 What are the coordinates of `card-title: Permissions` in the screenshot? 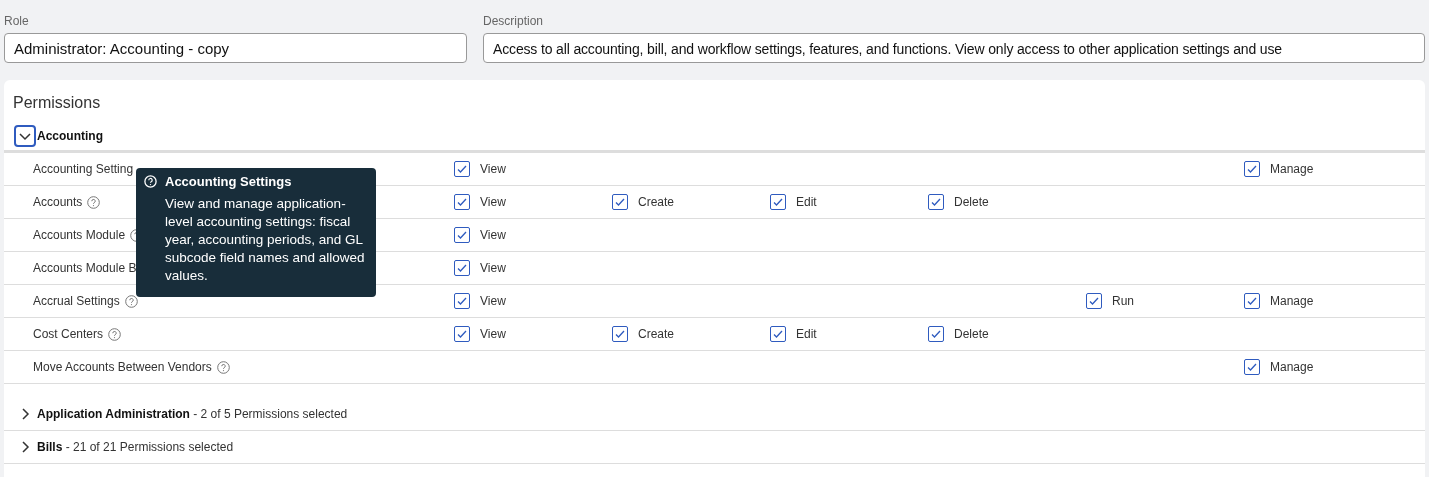 It's located at (57, 103).